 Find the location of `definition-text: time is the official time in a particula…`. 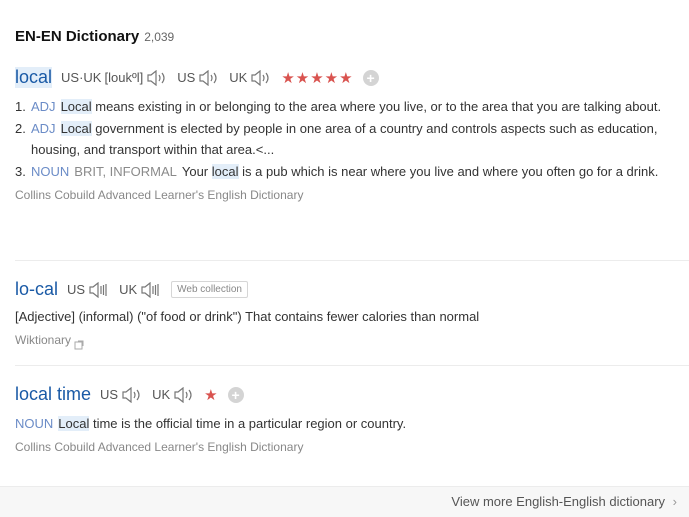

definition-text: time is the official time in a particula… is located at coordinates (248, 423).